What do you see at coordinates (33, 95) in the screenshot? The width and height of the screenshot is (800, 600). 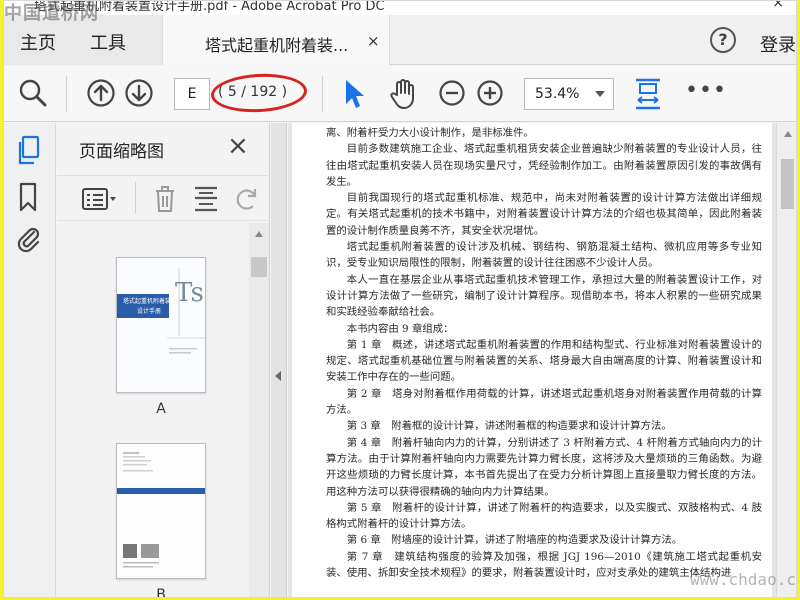 I see `search-icon` at bounding box center [33, 95].